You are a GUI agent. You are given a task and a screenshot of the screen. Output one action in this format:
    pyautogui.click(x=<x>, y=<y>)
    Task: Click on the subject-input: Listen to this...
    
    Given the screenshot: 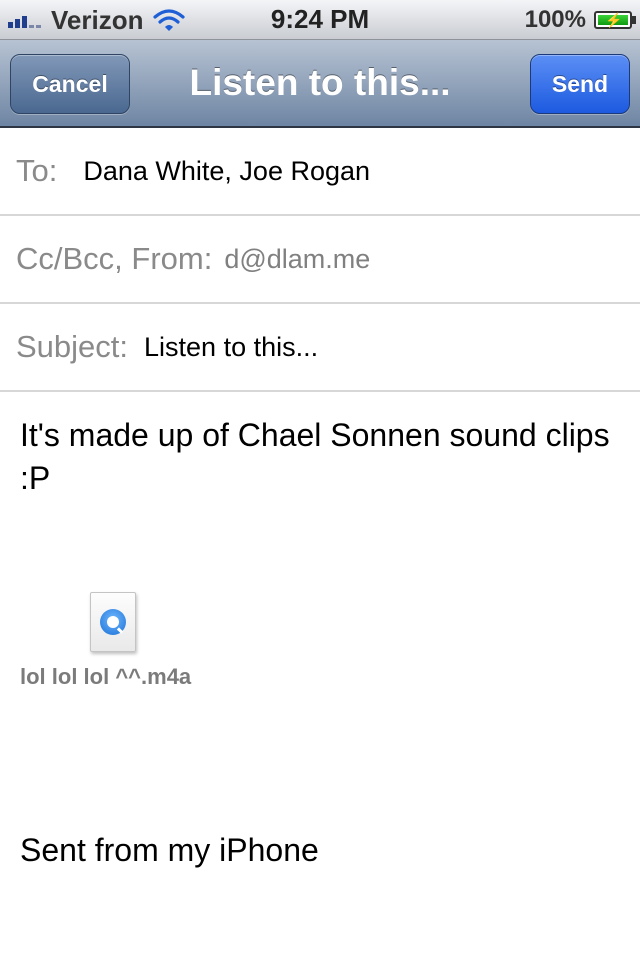 What is the action you would take?
    pyautogui.click(x=231, y=347)
    